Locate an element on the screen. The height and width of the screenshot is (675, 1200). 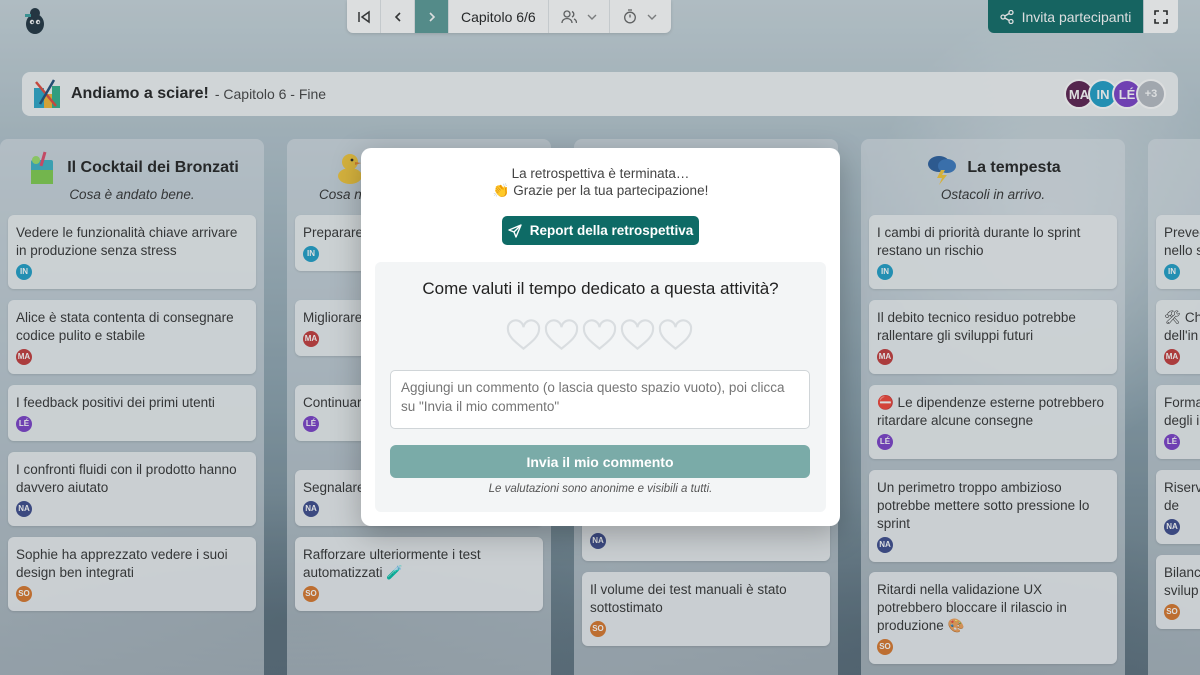
skip-back-icon is located at coordinates (363, 16).